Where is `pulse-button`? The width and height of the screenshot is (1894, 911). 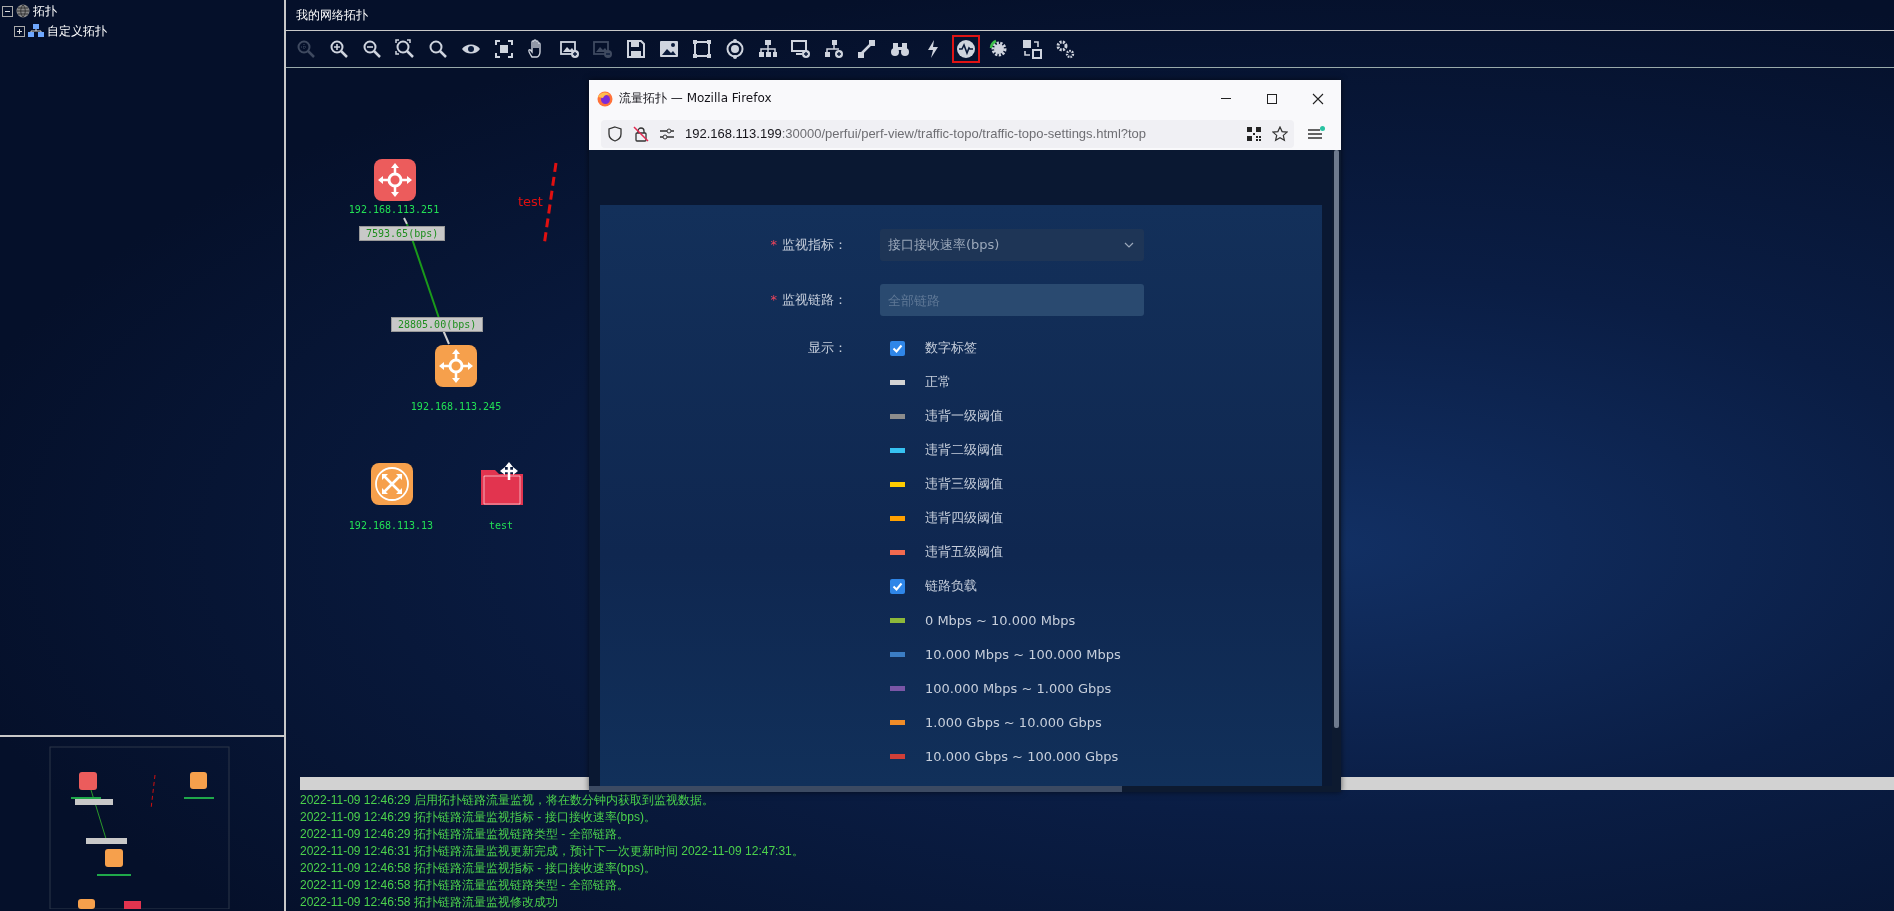 pulse-button is located at coordinates (966, 49).